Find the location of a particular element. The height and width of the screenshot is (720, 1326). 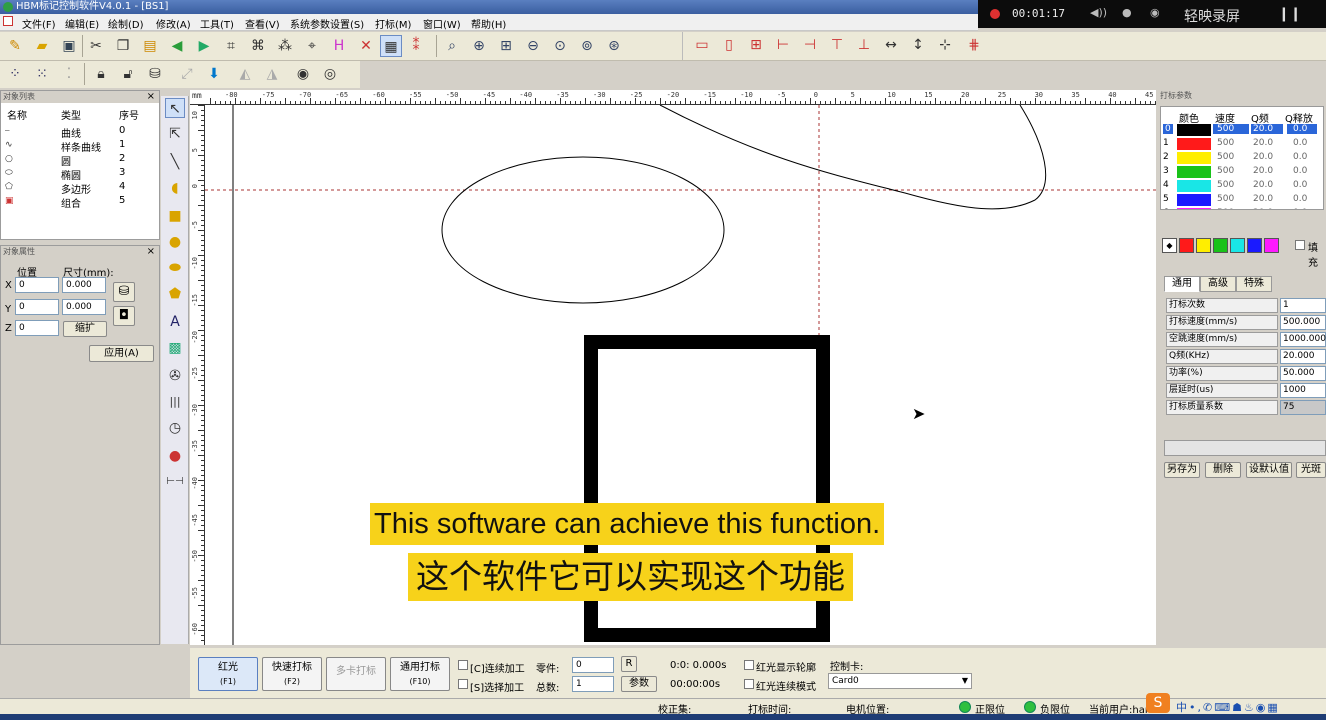

param-value-input: 1000.000 is located at coordinates (1303, 339).